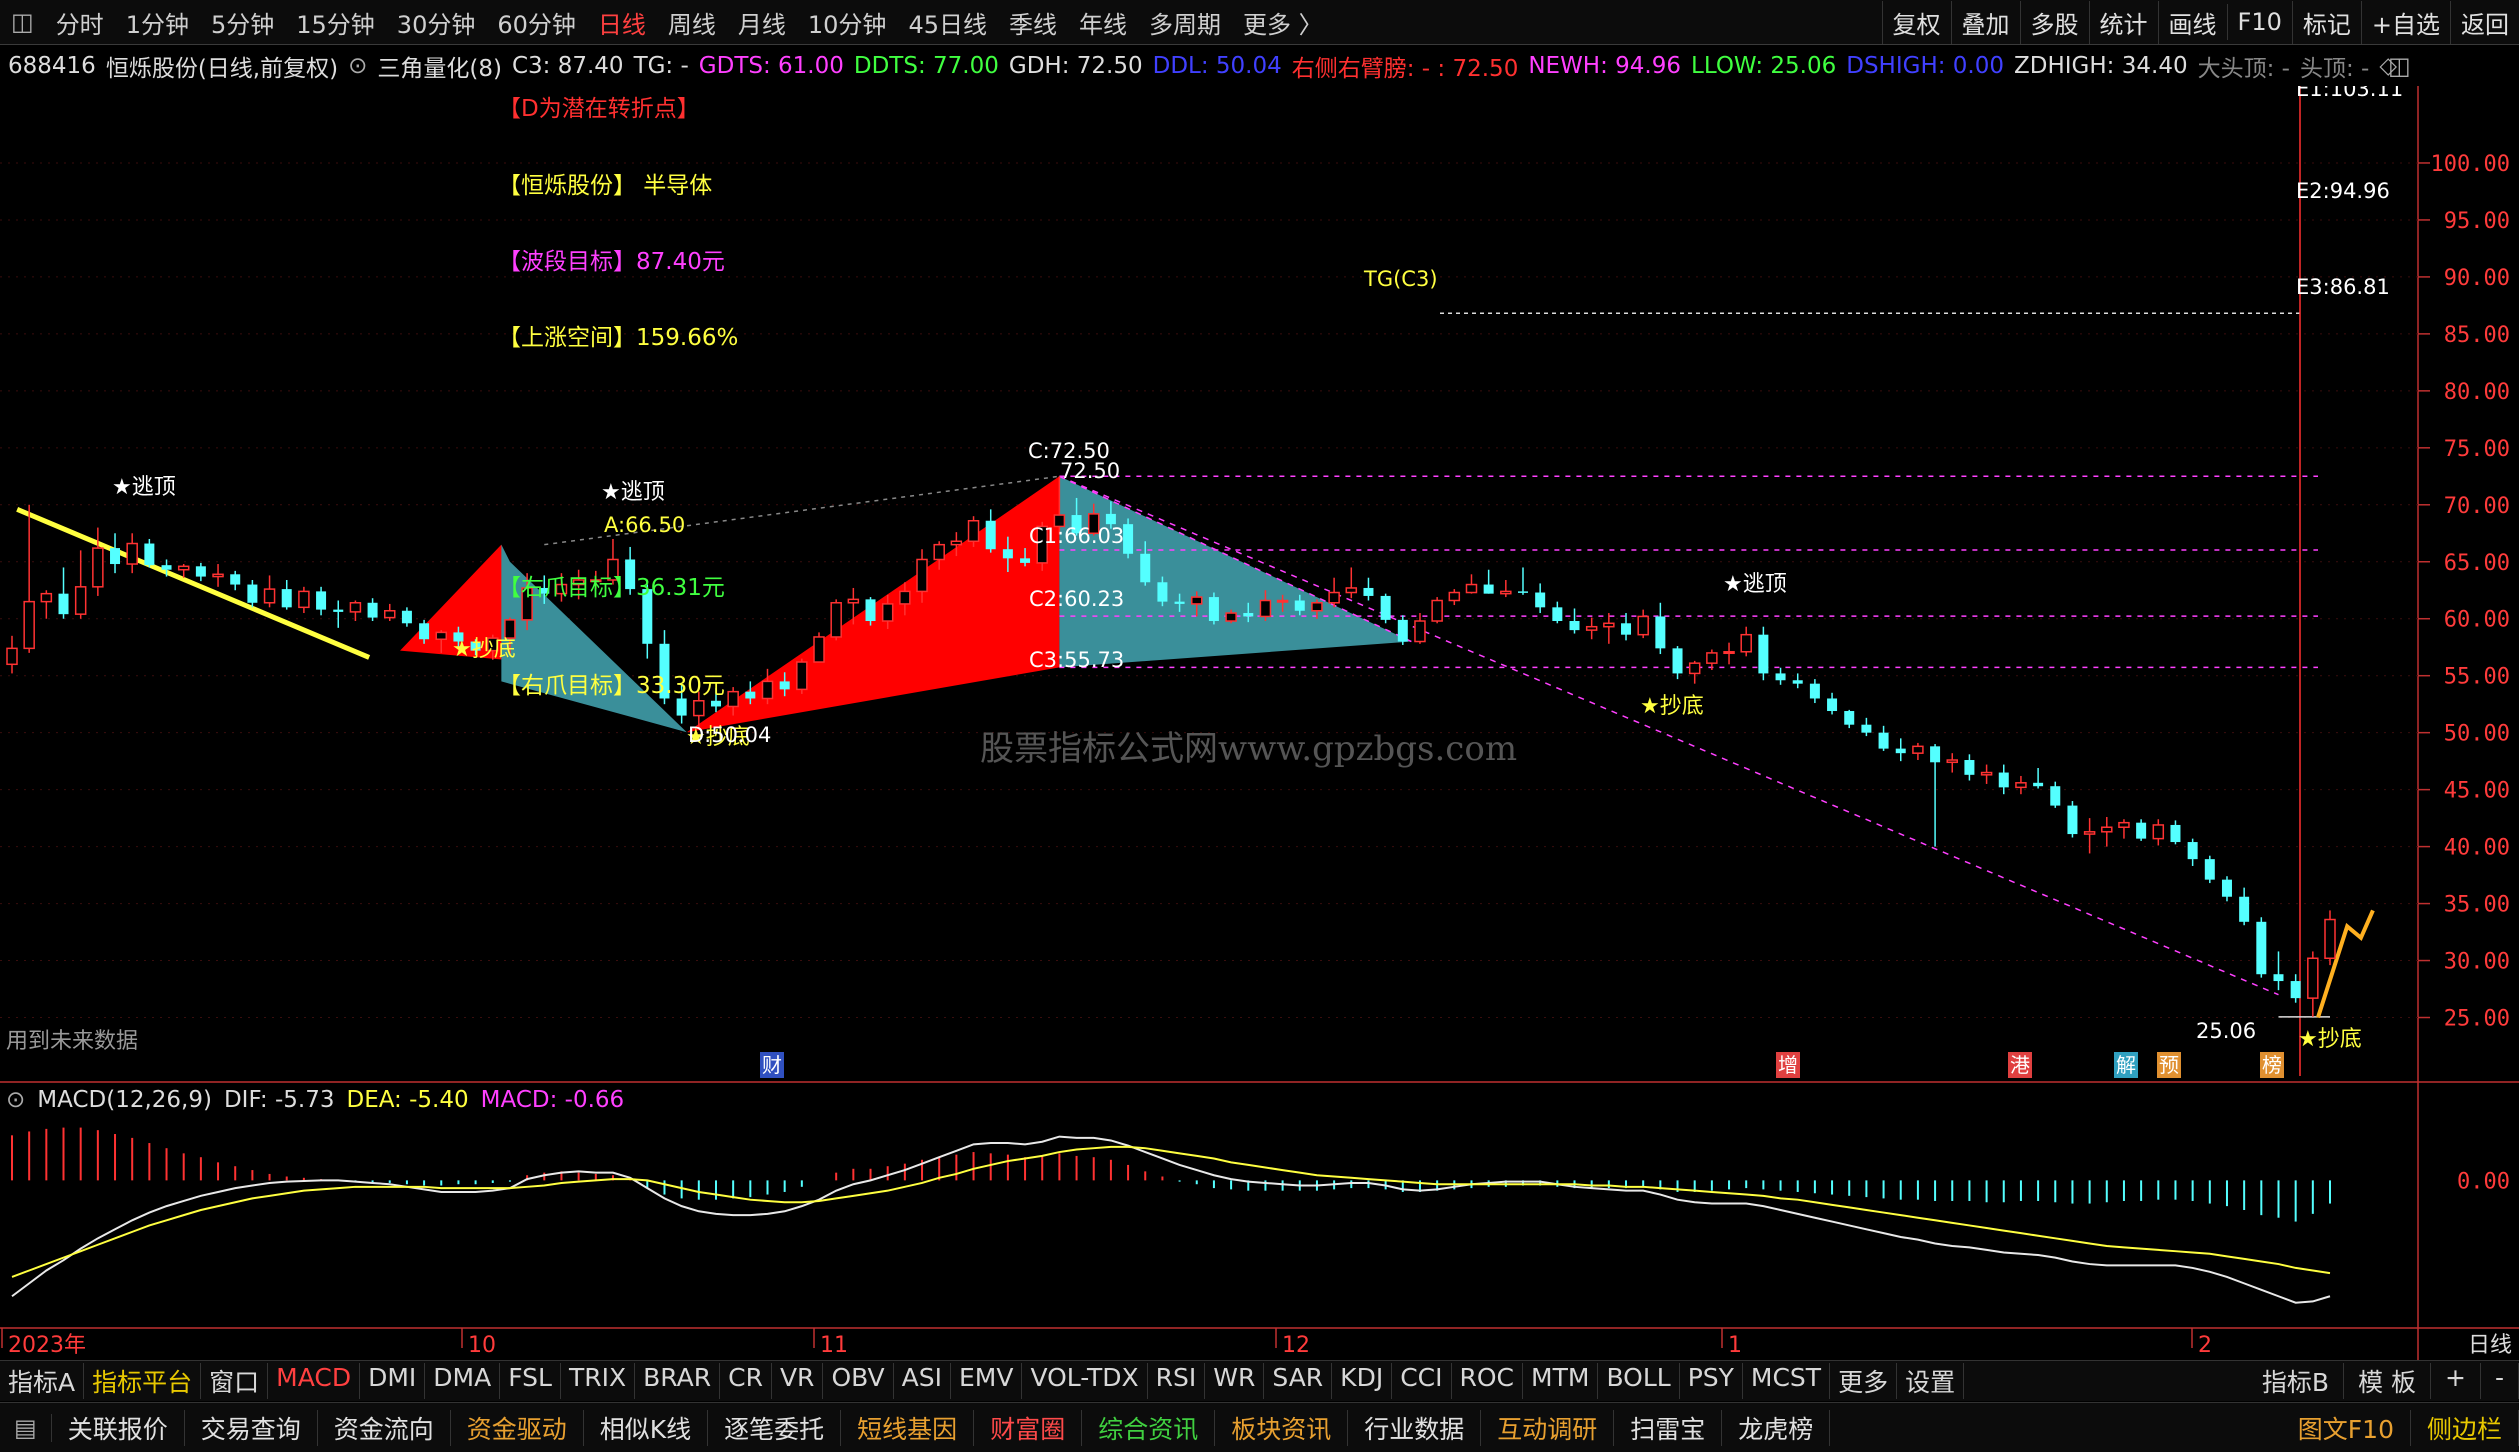 The height and width of the screenshot is (1452, 2519). I want to click on function-right-button: 侧边栏, so click(2465, 1427).